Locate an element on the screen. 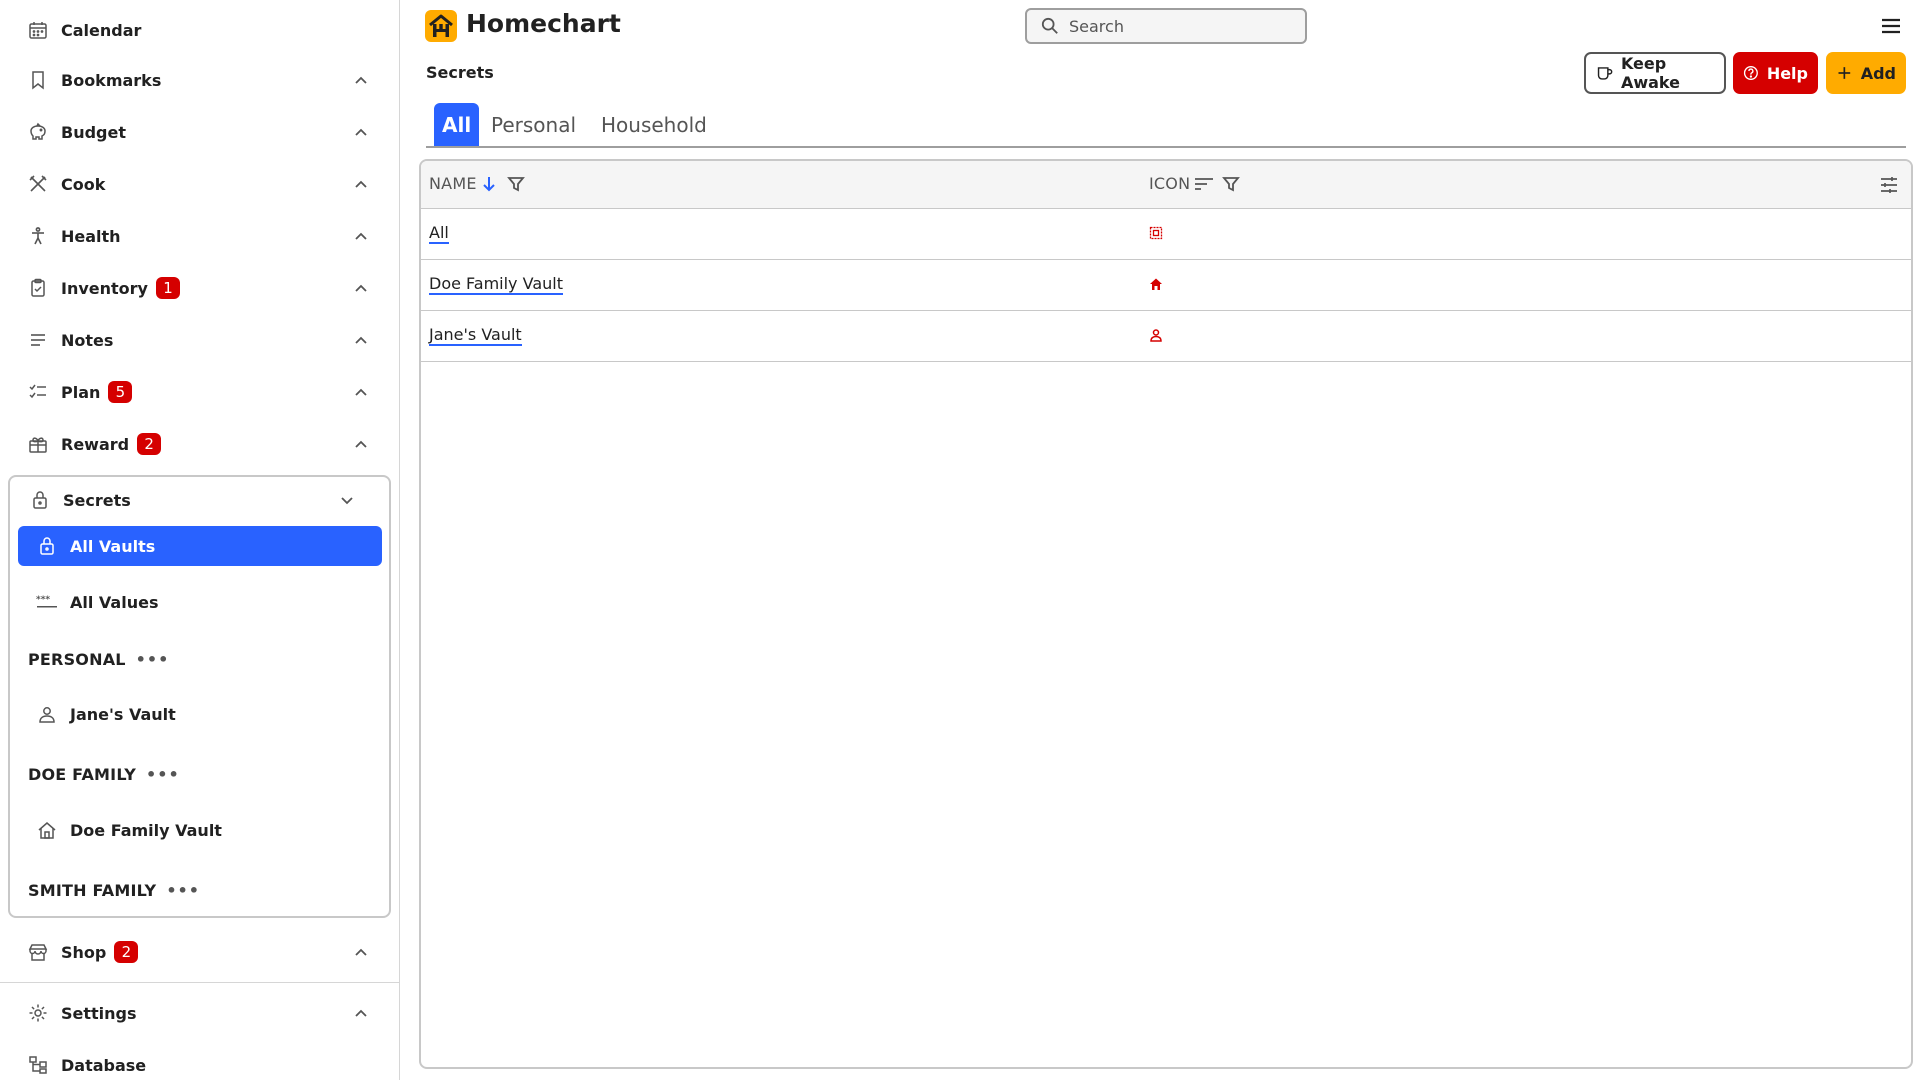  sidebar-item-reward: Reward 2 is located at coordinates (199, 444).